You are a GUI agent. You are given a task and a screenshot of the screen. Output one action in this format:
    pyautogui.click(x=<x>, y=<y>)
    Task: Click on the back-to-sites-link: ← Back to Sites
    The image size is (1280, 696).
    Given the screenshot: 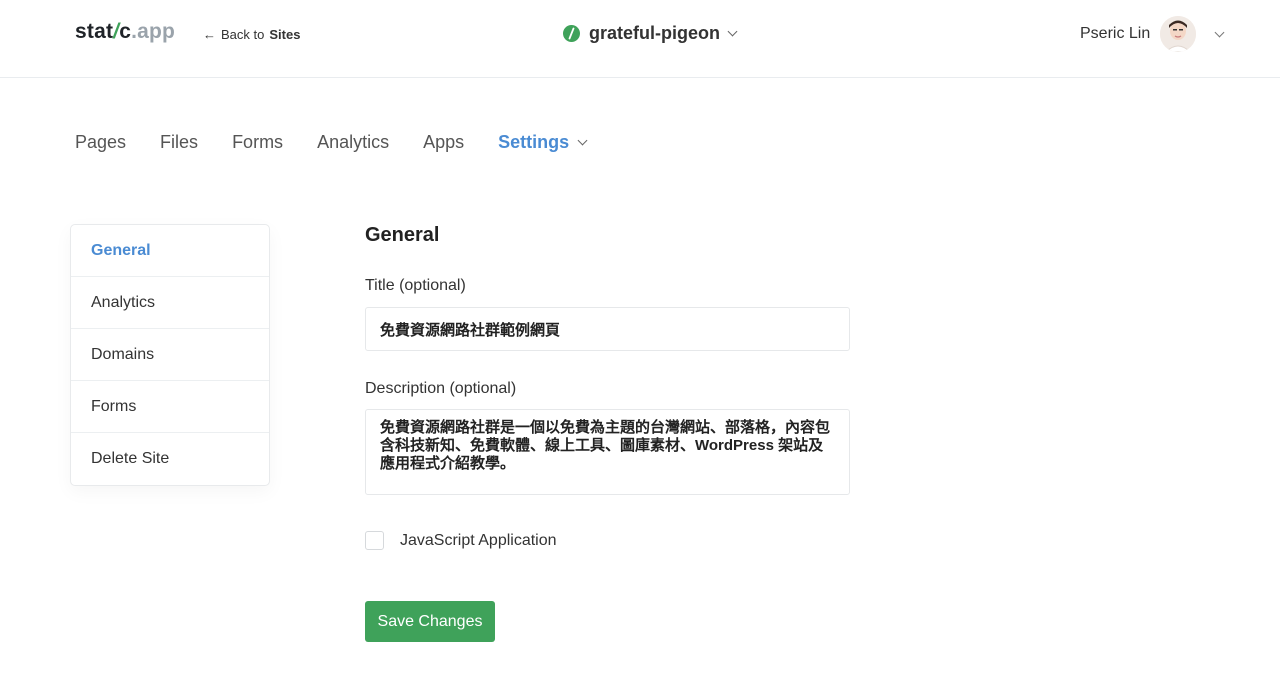 What is the action you would take?
    pyautogui.click(x=251, y=34)
    